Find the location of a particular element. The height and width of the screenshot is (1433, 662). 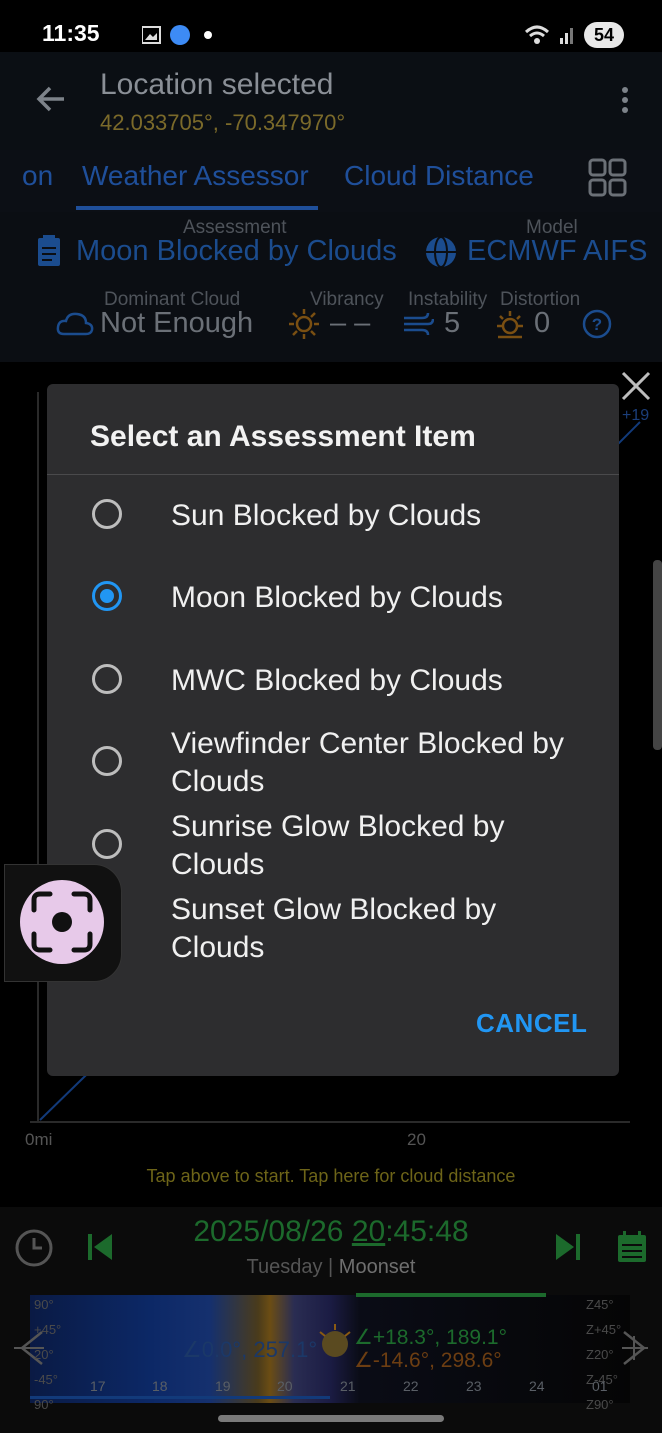

radio-moon is located at coordinates (107, 596).